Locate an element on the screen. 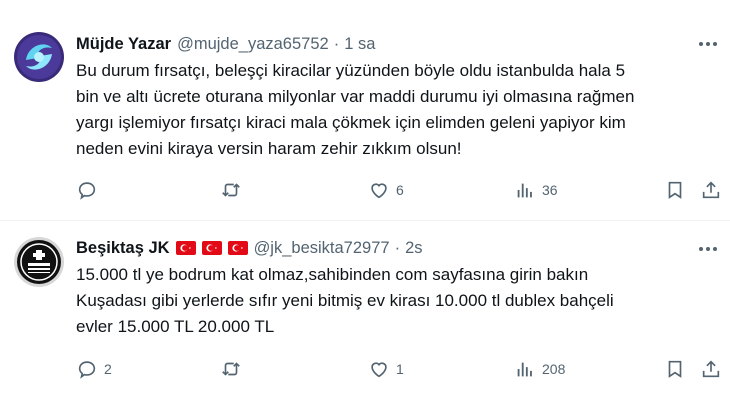 This screenshot has width=730, height=420. more-icon is located at coordinates (708, 249).